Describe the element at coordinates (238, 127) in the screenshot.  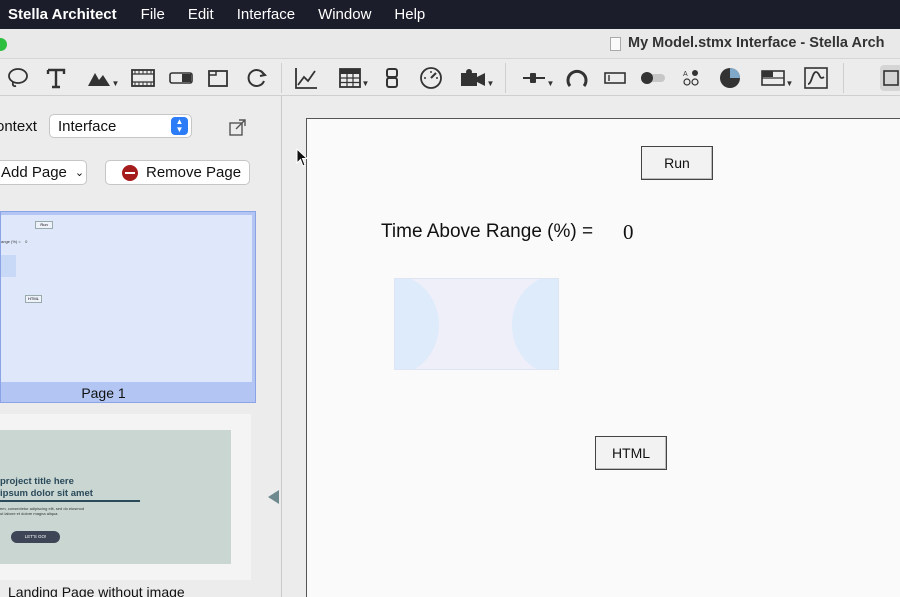
I see `popout-window-icon` at that location.